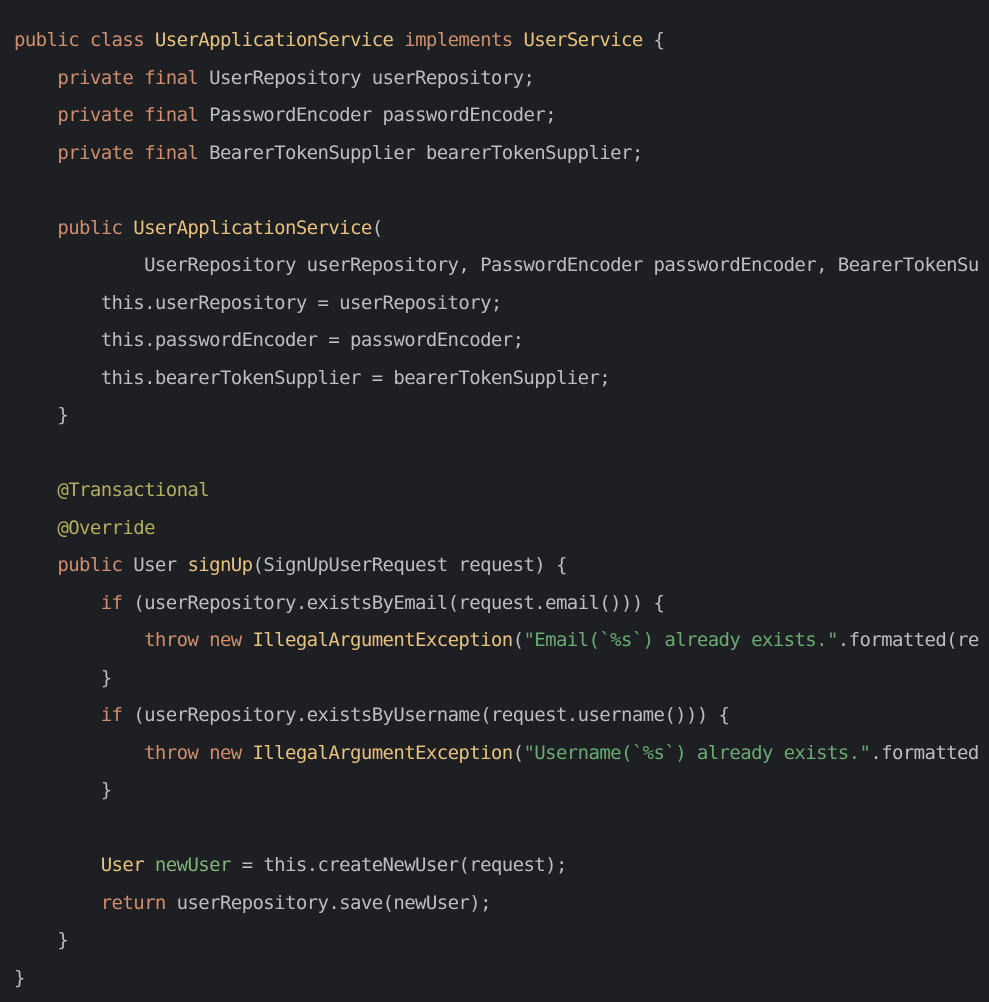  I want to click on code-line: return userRepository.save(newUser);, so click(496, 904).